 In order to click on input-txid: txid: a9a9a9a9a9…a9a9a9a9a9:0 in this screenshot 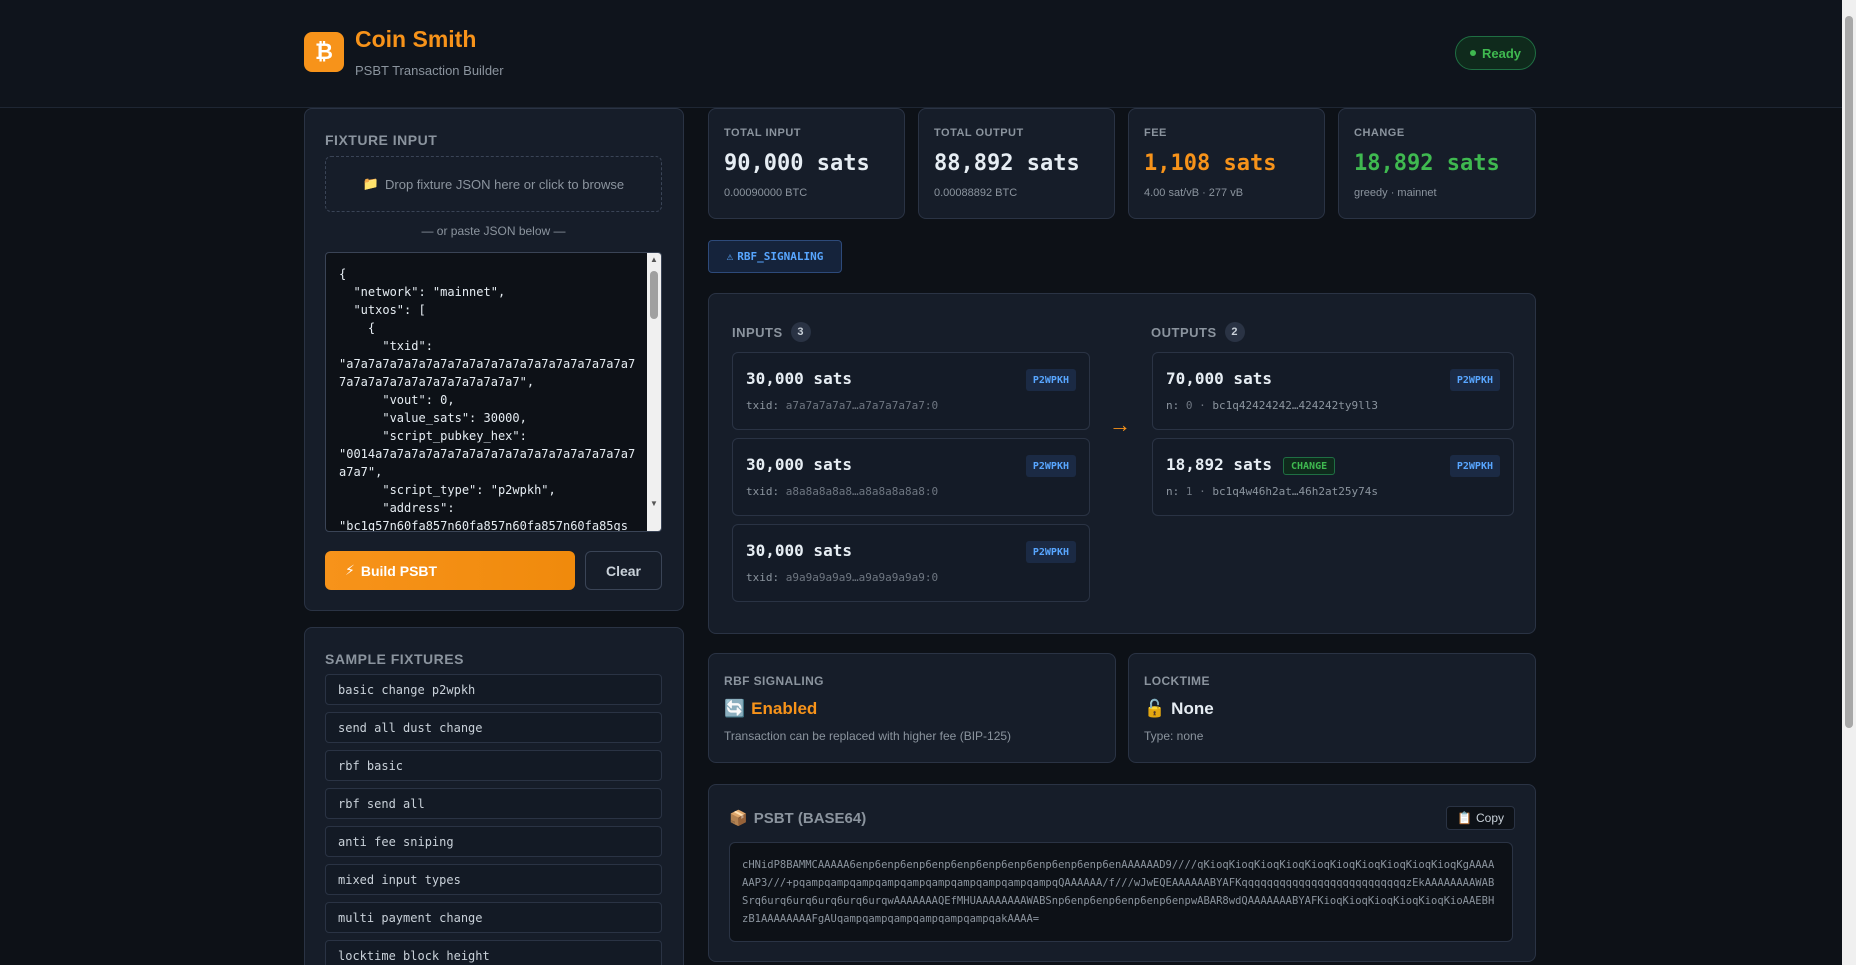, I will do `click(842, 577)`.